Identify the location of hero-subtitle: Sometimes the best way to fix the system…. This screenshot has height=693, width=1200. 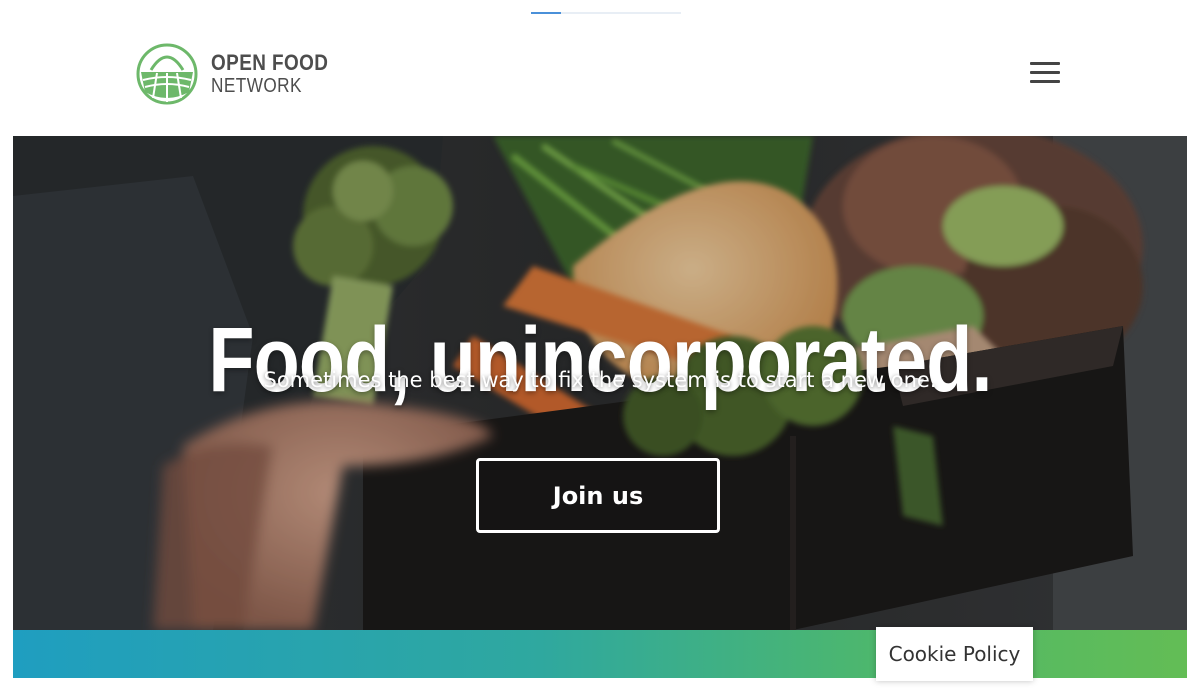
(600, 380).